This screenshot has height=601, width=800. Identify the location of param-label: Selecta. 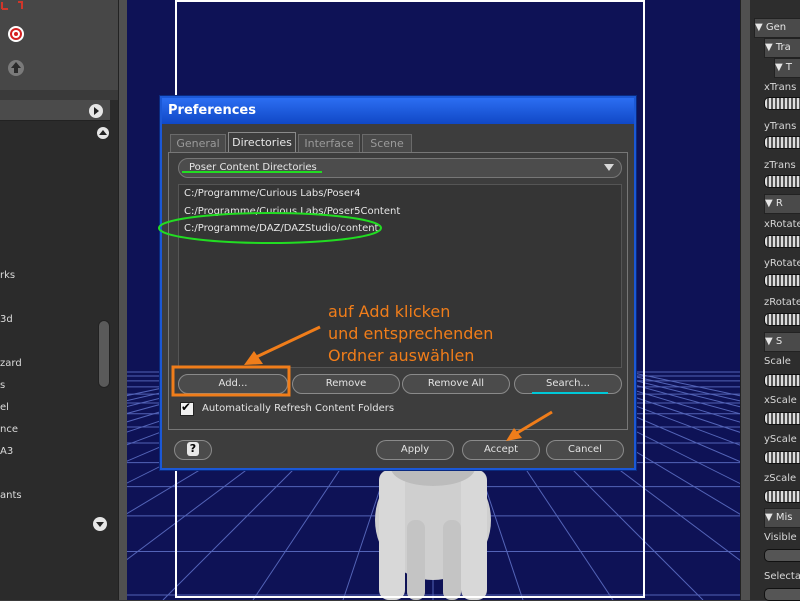
(782, 576).